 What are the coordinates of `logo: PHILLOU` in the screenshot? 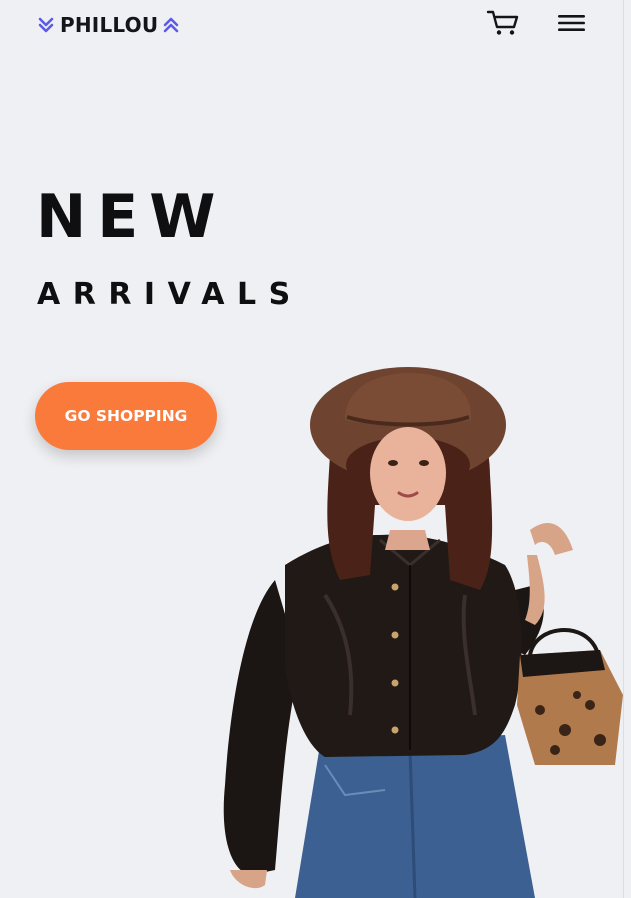 It's located at (108, 25).